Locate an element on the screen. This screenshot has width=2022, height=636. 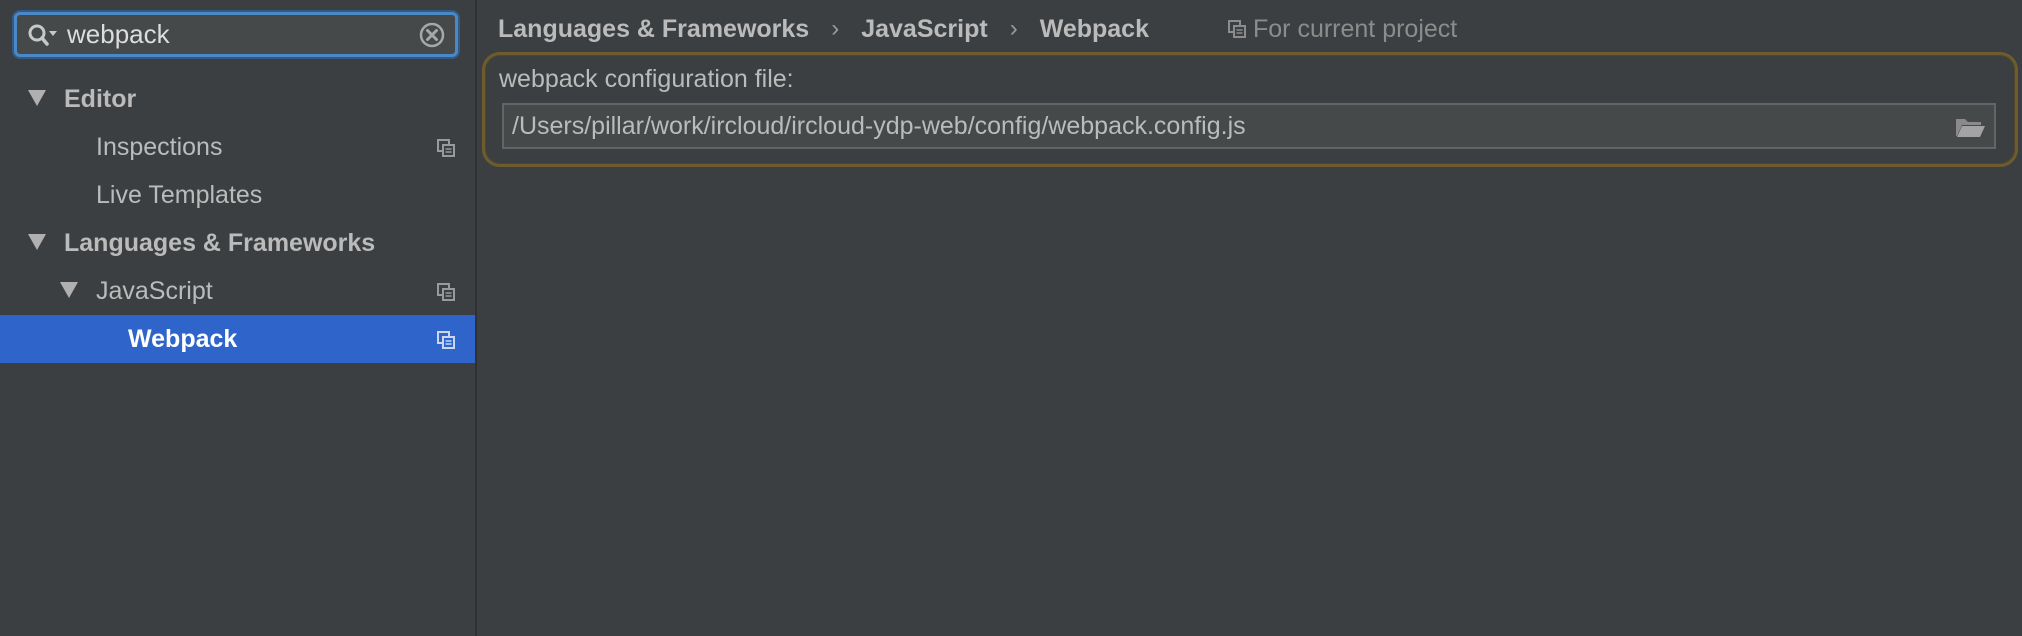
breadcrumb-item: Webpack is located at coordinates (1094, 28).